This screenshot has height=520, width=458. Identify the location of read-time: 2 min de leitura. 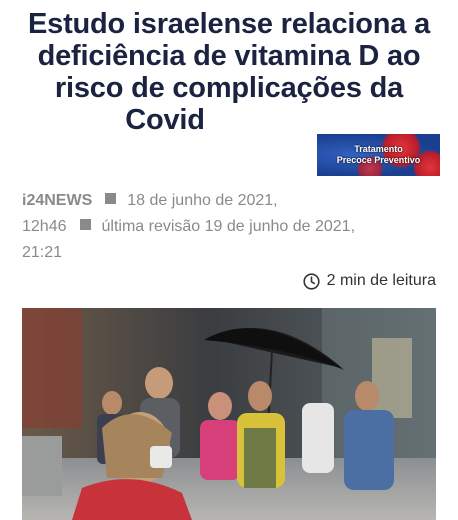
(369, 281).